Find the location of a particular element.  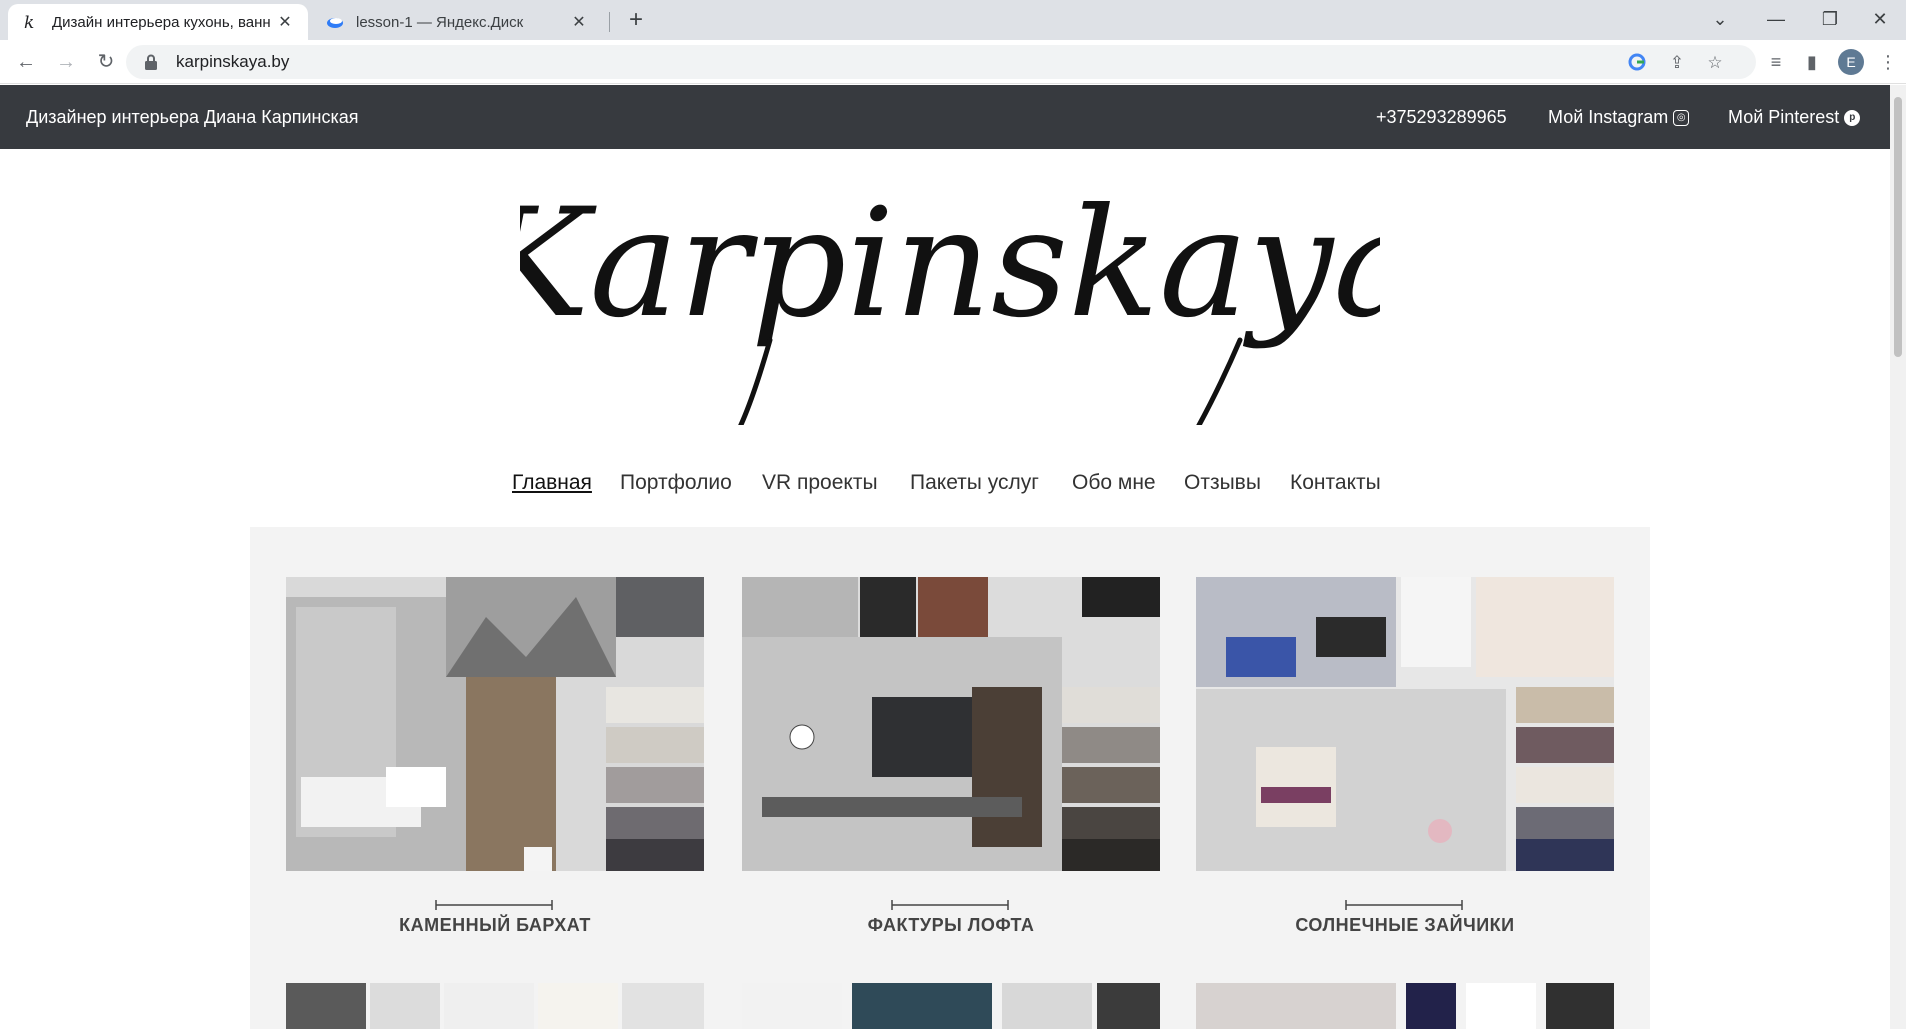

bookmark-star-icon: ☆ is located at coordinates (1715, 63).